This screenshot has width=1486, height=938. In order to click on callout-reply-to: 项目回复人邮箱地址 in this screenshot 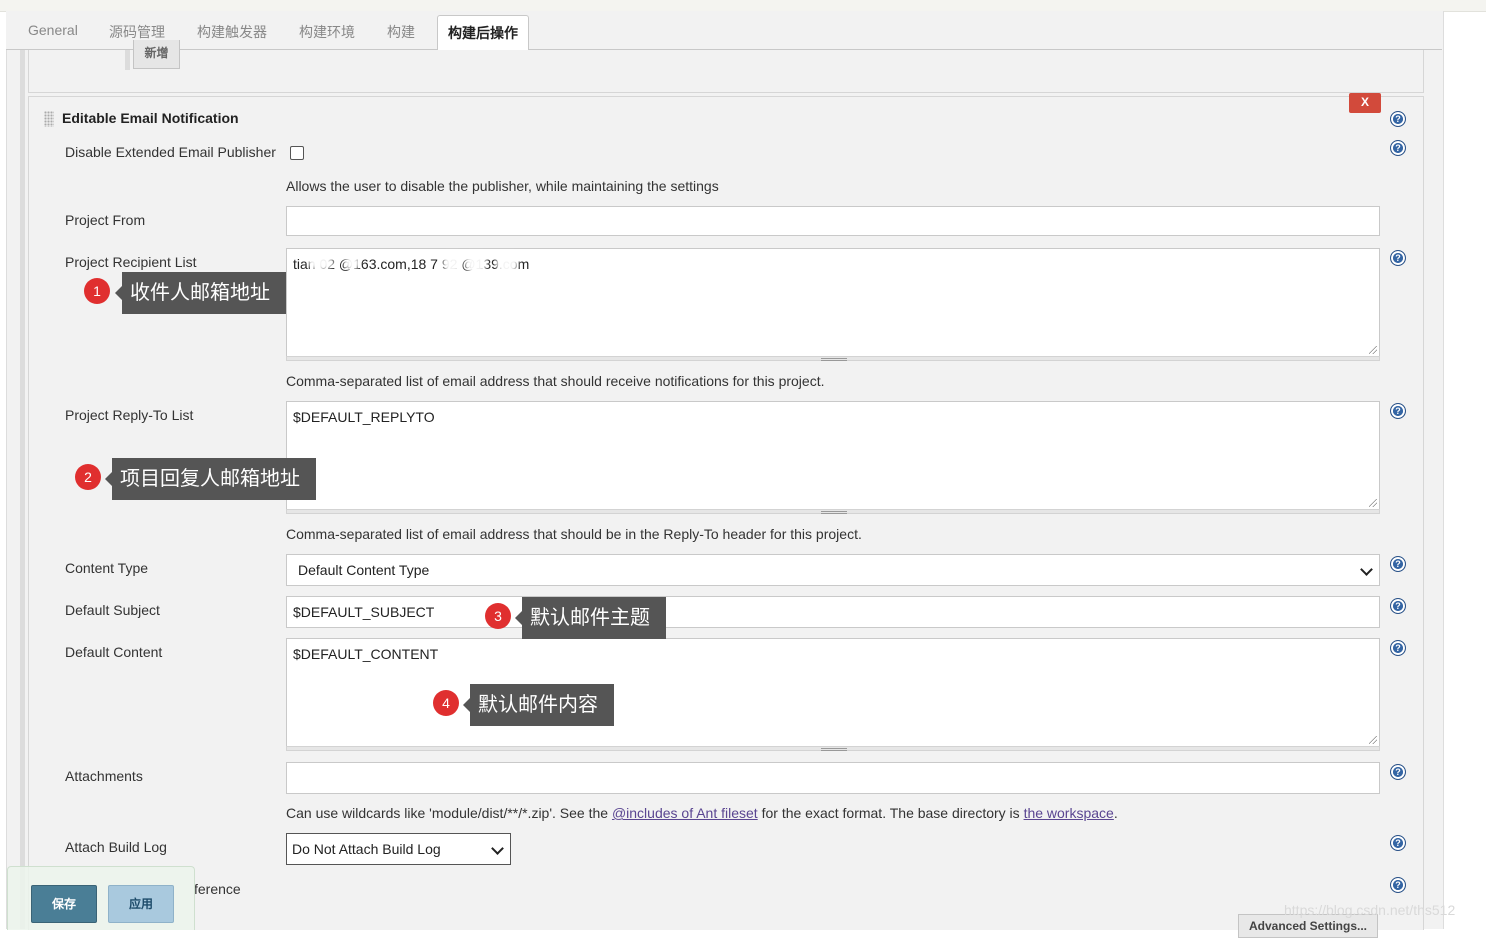, I will do `click(210, 479)`.